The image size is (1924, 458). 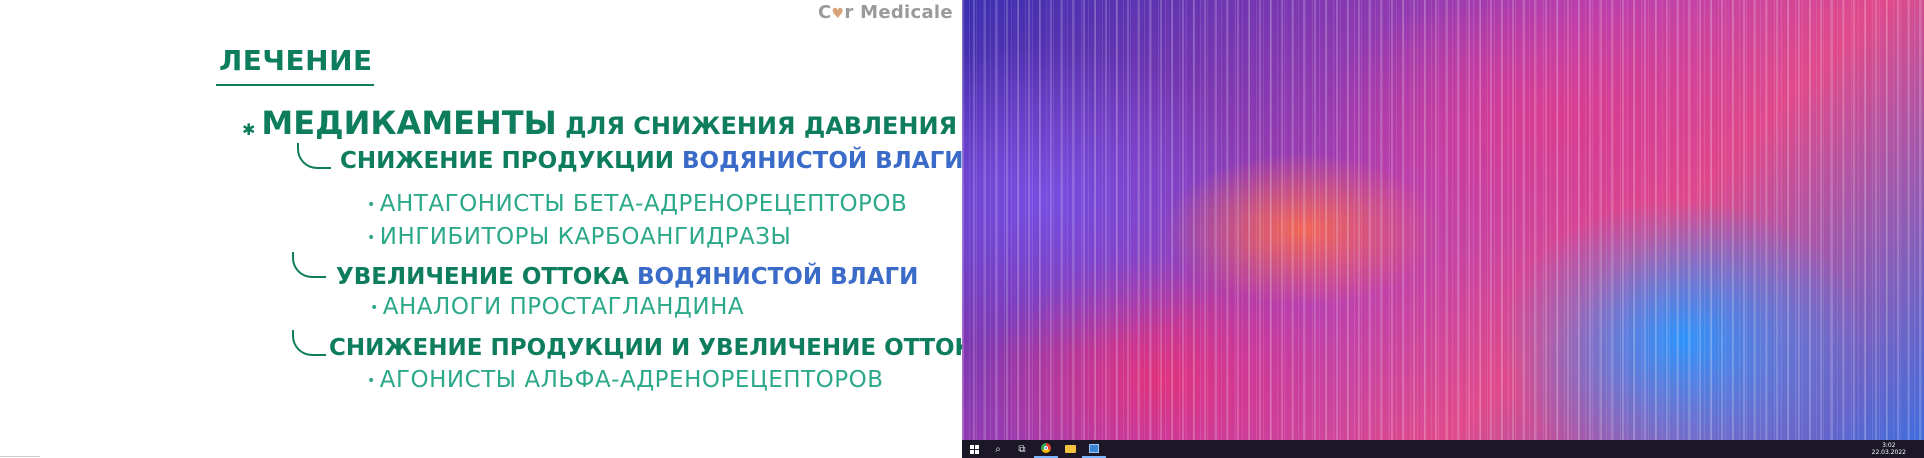 I want to click on brand-logo: C♥r Medicale, so click(x=885, y=12).